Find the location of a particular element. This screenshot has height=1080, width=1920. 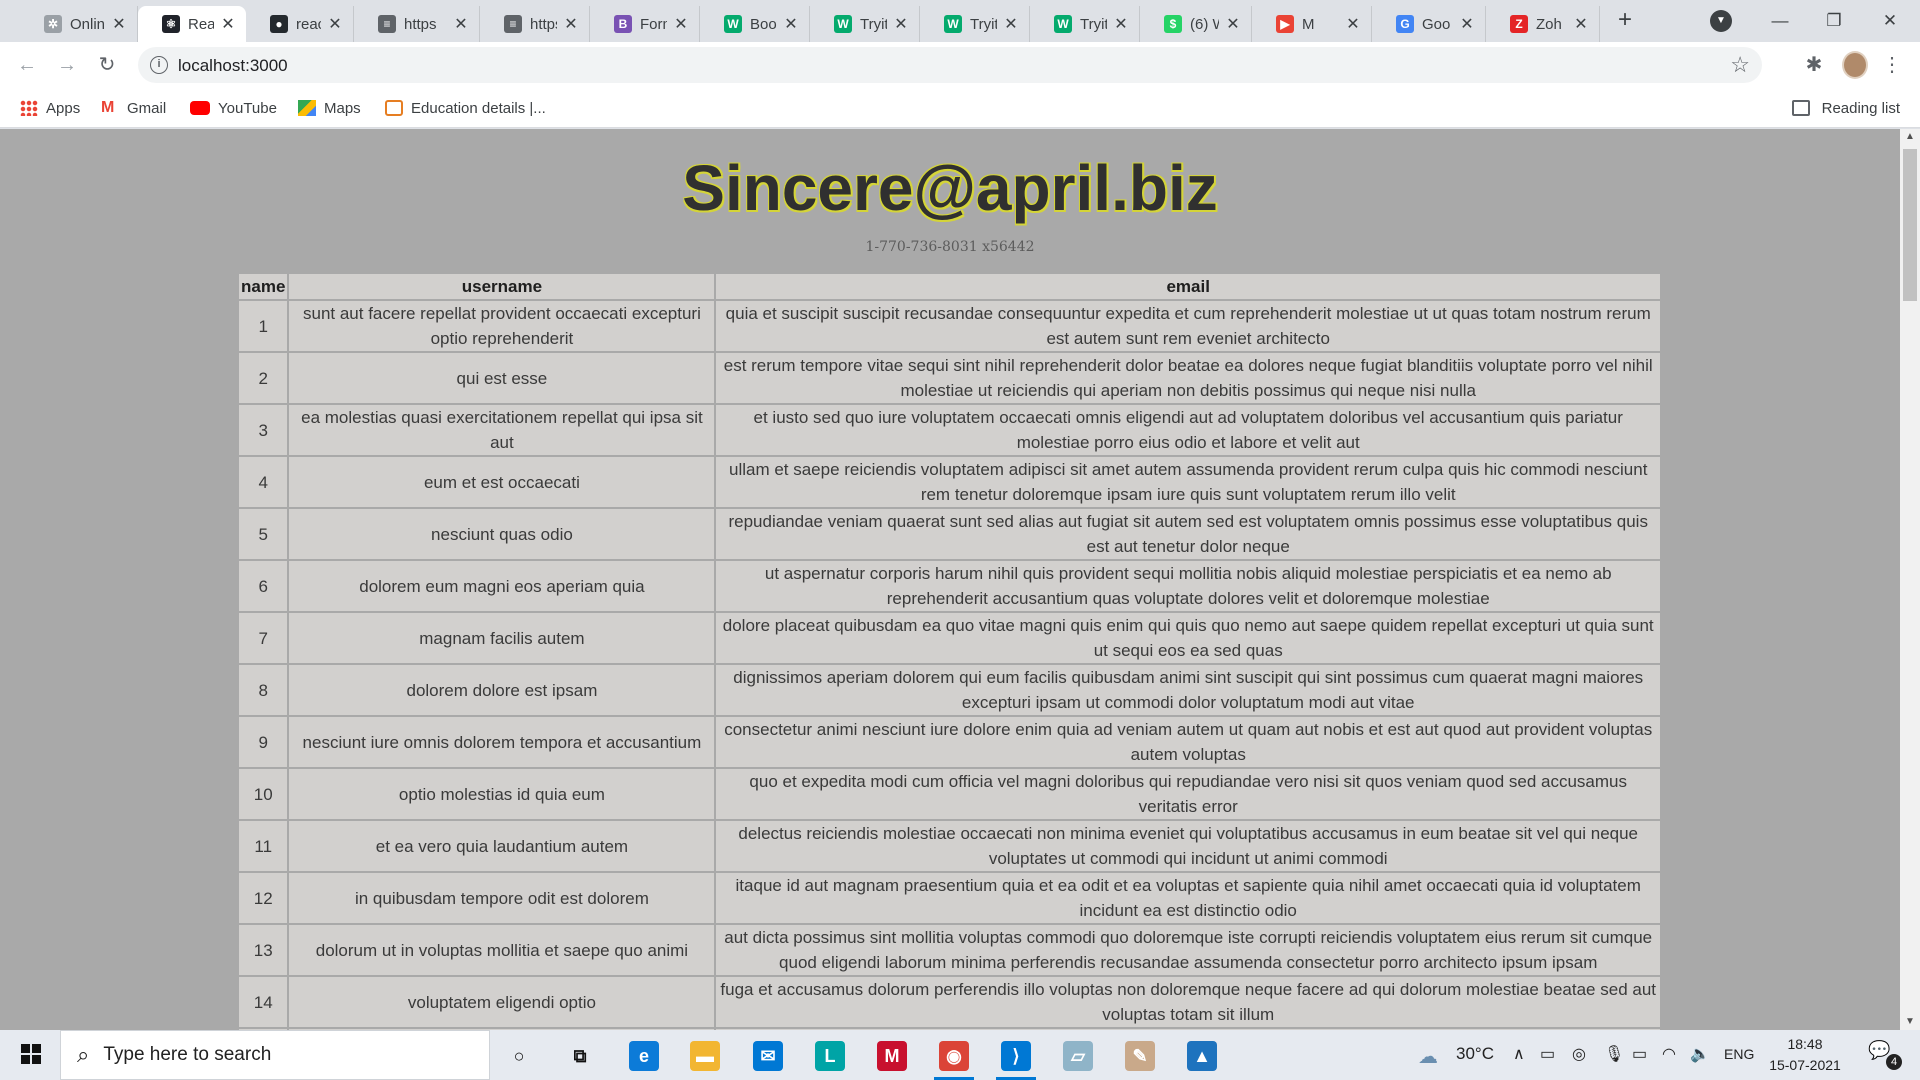

scroll-up-arrow-icon: ▲ is located at coordinates (1910, 137).